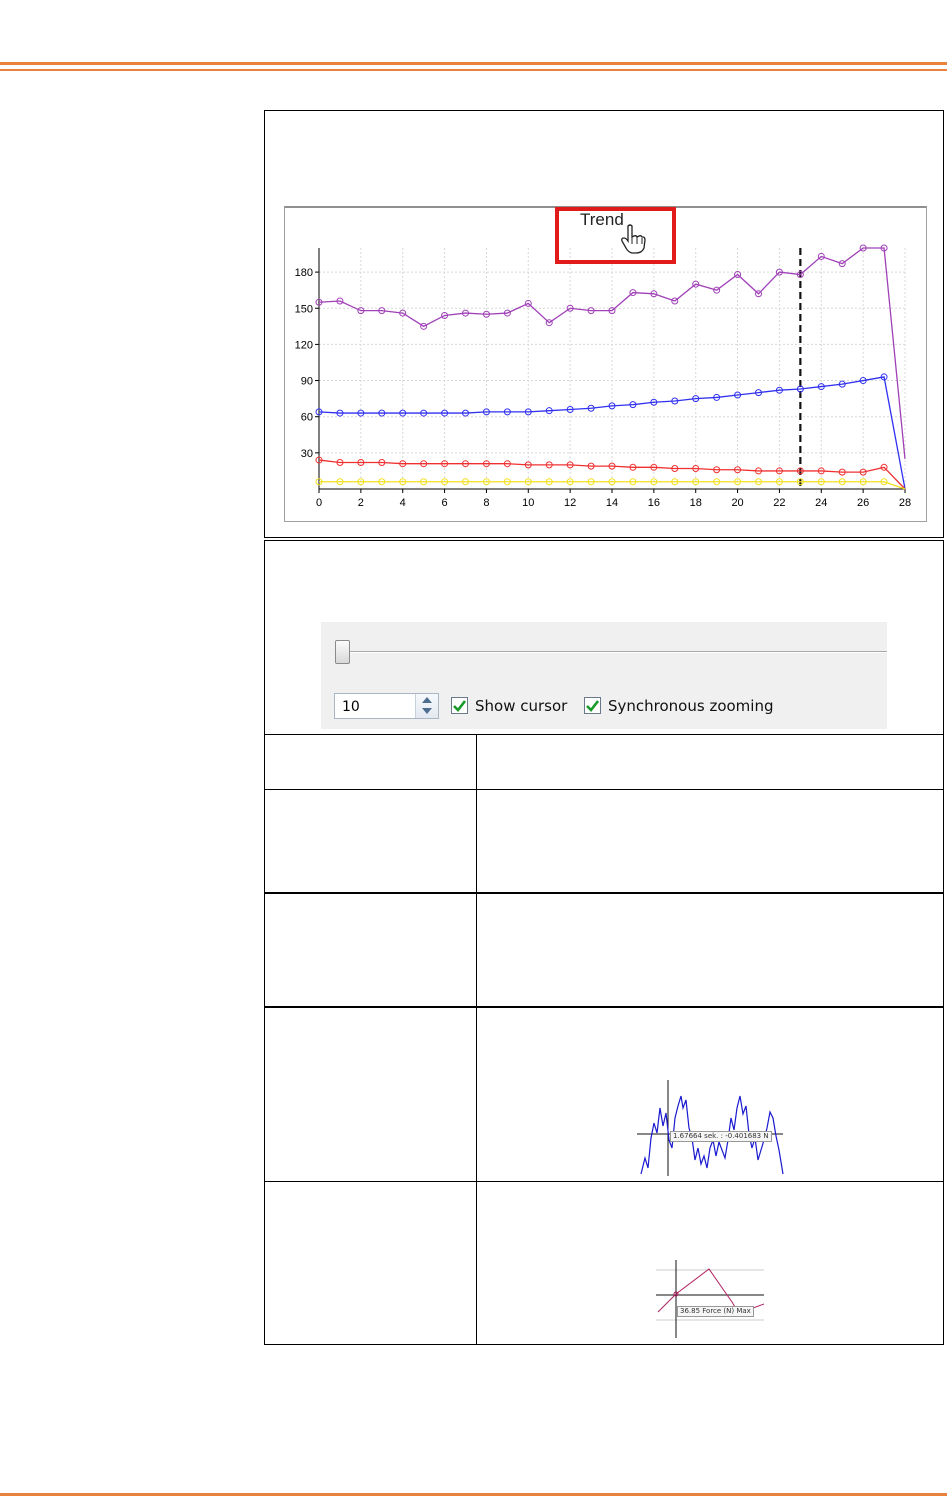  What do you see at coordinates (737, 503) in the screenshot?
I see `x-tick-label: 20` at bounding box center [737, 503].